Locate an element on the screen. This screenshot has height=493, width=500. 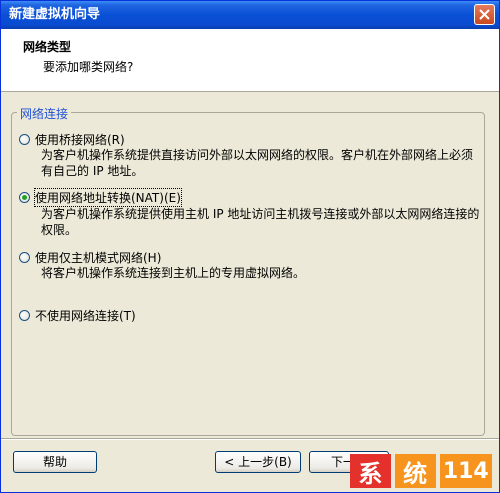
description-line: 将客户机操作系统连接到主机上的专用虚拟网络。 is located at coordinates (173, 273).